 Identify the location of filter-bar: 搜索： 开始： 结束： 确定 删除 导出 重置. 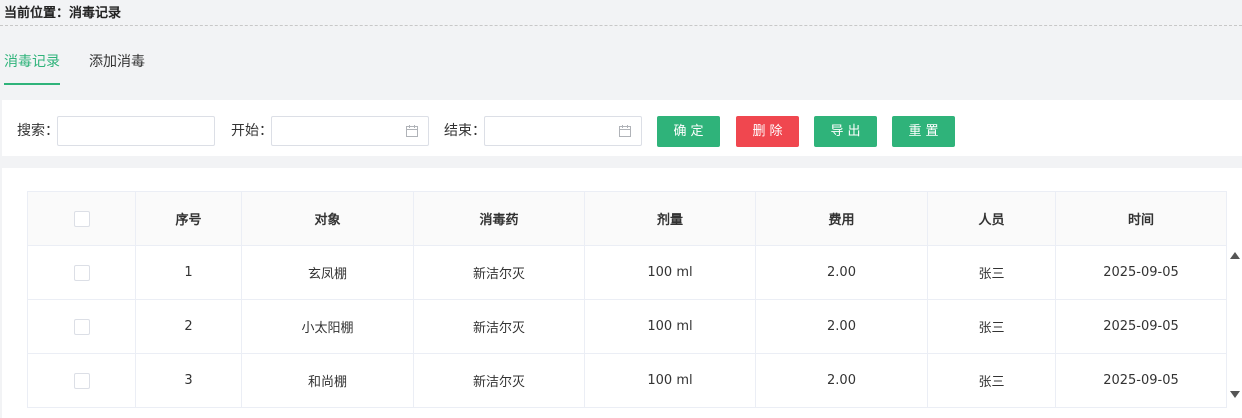
(622, 128).